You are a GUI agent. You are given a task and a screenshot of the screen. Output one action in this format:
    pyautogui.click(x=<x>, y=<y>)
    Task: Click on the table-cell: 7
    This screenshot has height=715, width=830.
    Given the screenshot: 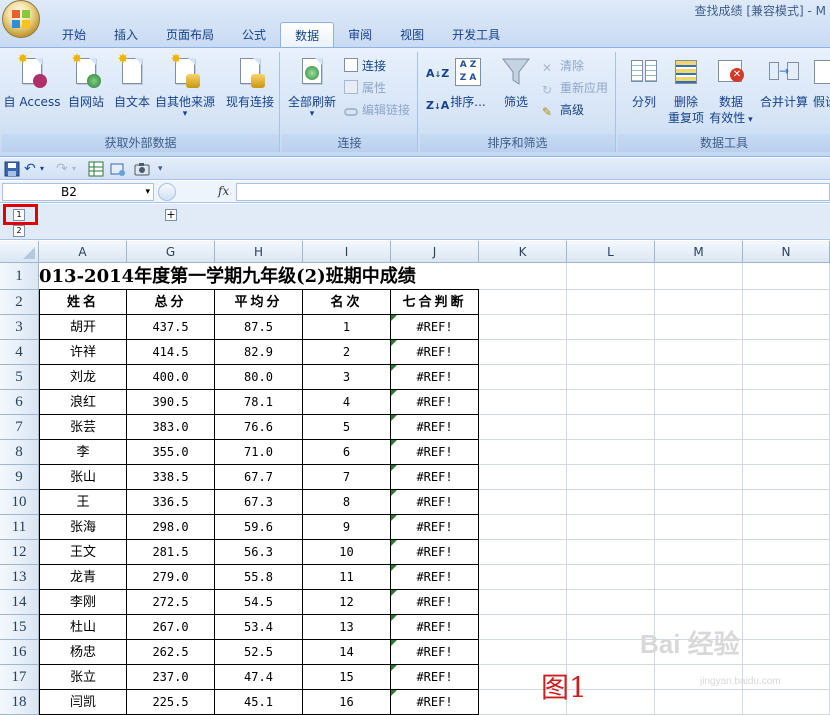 What is the action you would take?
    pyautogui.click(x=347, y=477)
    